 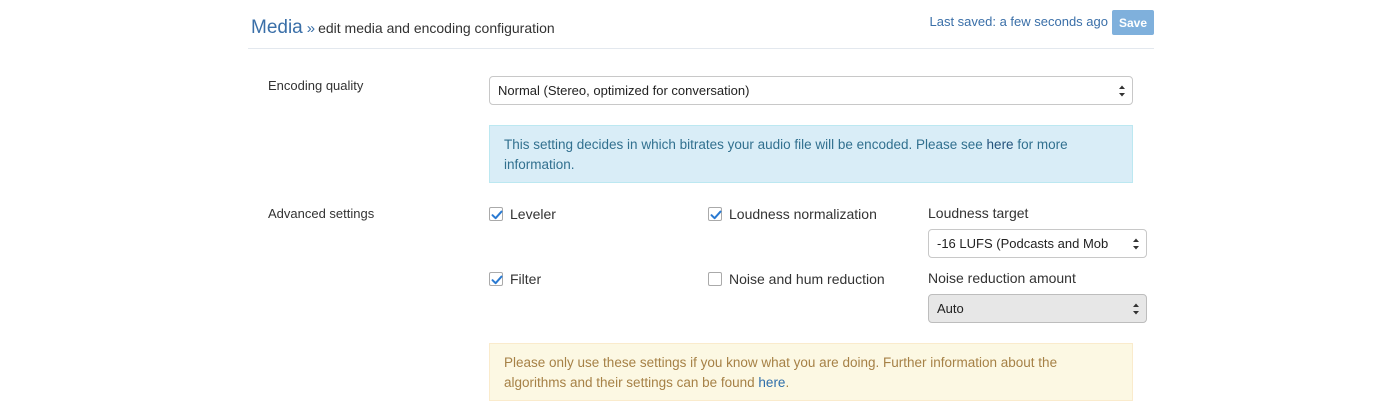 What do you see at coordinates (1037, 308) in the screenshot?
I see `noise-reduction-amount-select: Auto` at bounding box center [1037, 308].